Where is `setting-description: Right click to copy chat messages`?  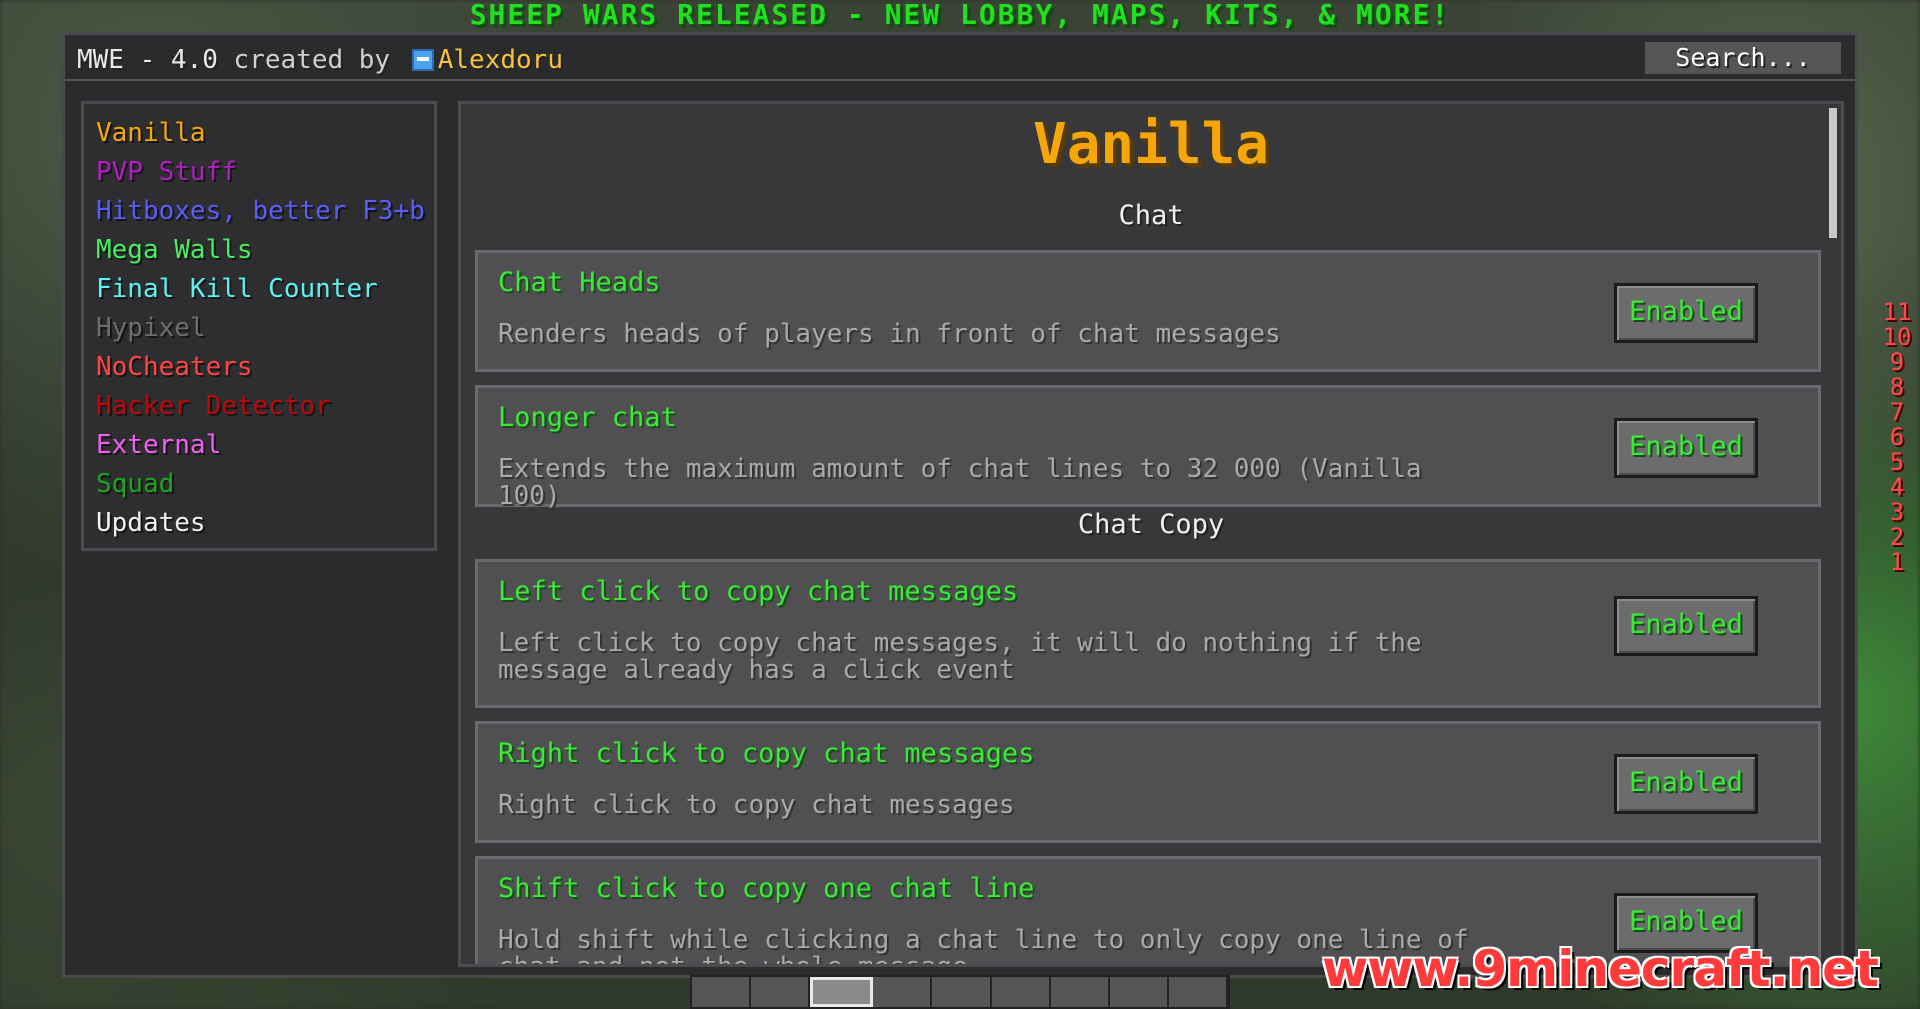
setting-description: Right click to copy chat messages is located at coordinates (756, 805).